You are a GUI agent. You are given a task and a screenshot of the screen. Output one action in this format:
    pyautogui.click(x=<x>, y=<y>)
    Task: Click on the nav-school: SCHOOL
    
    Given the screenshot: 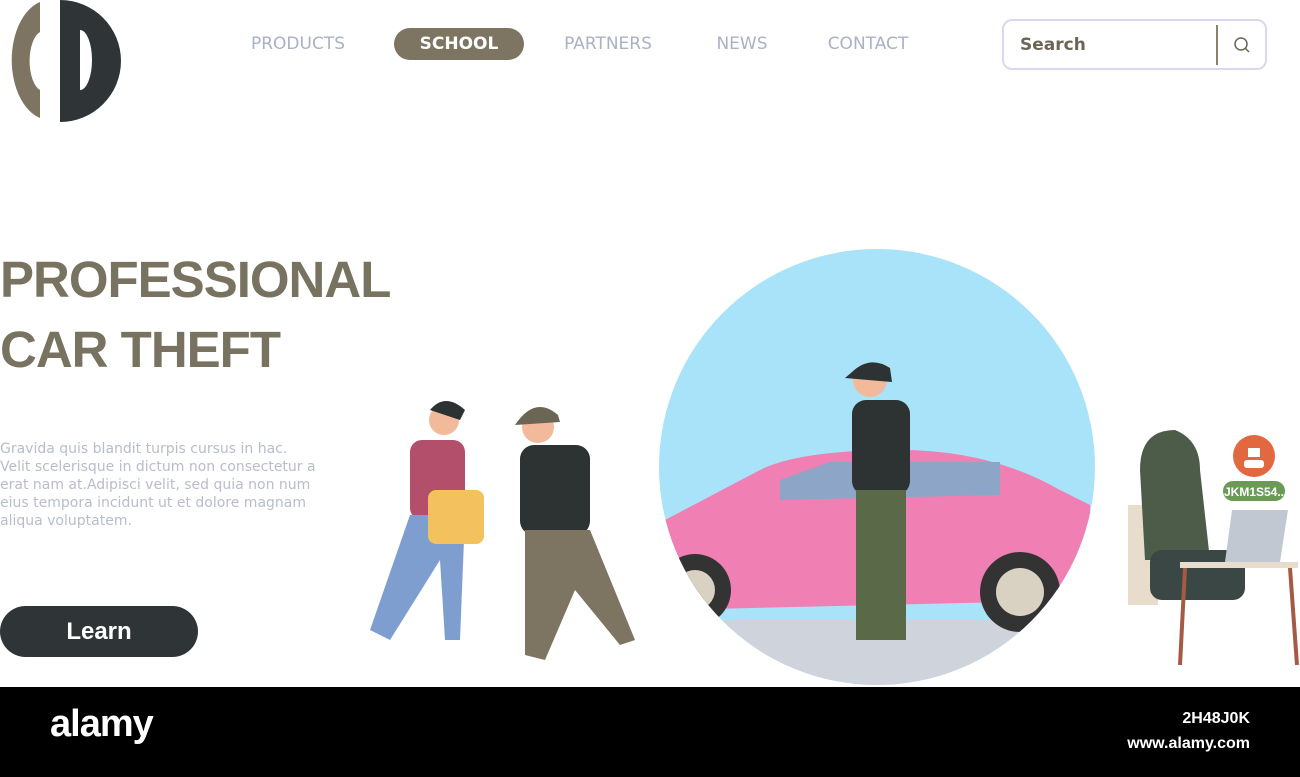 What is the action you would take?
    pyautogui.click(x=459, y=44)
    